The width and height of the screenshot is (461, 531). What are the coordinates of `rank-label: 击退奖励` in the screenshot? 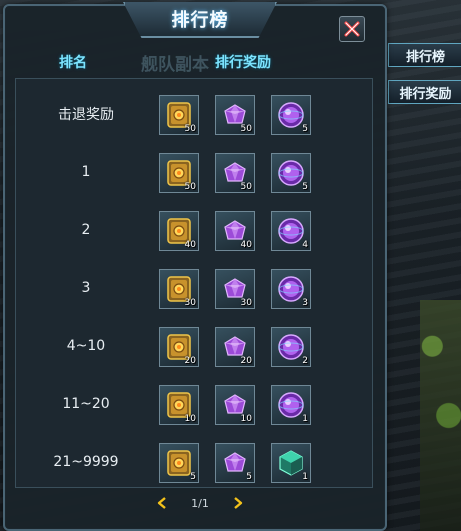 It's located at (86, 115).